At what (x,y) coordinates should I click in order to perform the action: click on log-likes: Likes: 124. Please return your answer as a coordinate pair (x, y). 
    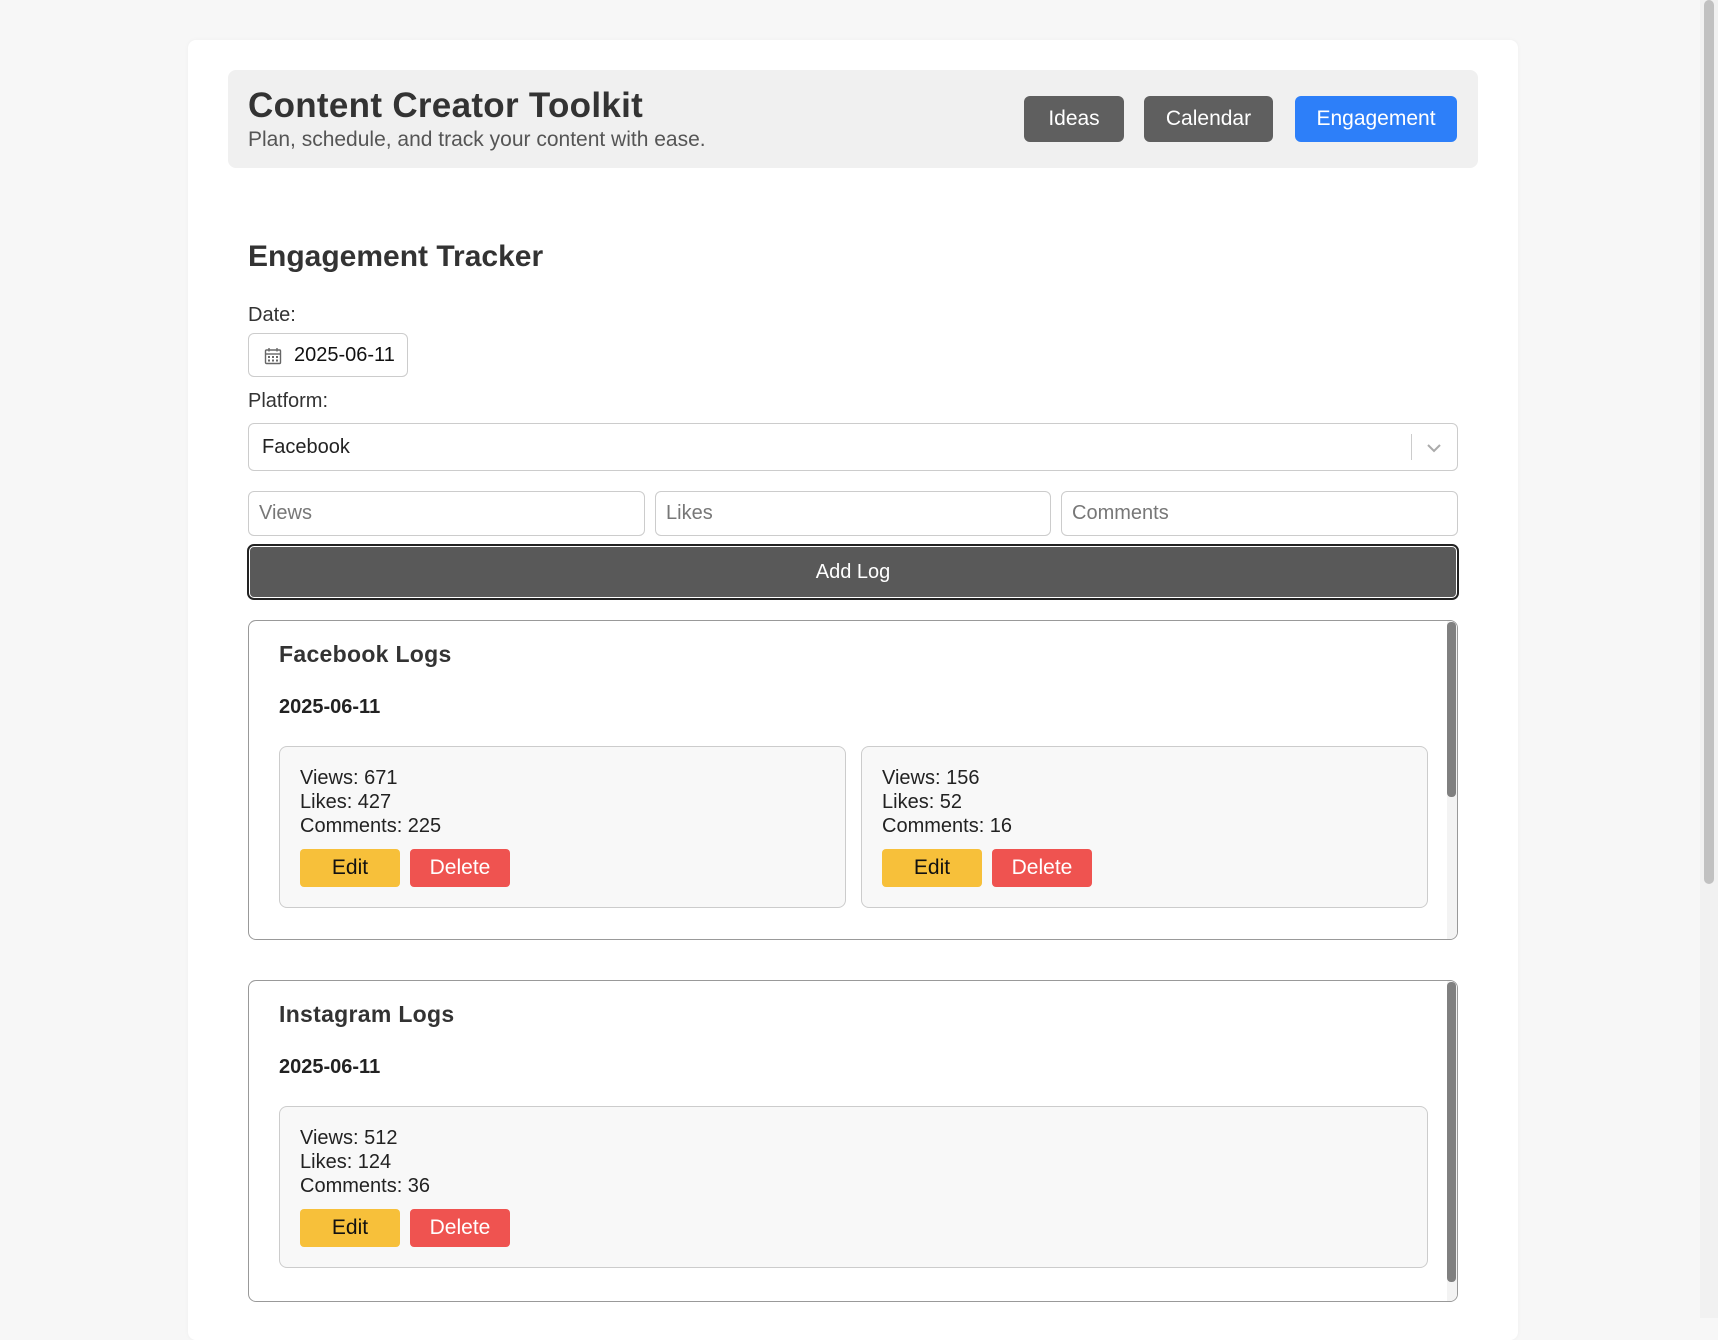
    Looking at the image, I should click on (346, 1162).